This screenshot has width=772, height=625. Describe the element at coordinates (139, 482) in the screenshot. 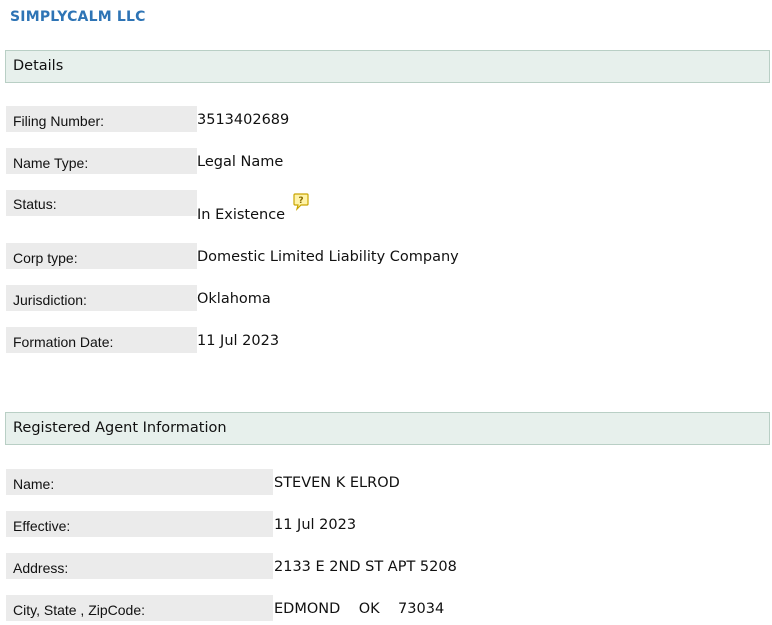

I see `agent-name-label: Name:` at that location.